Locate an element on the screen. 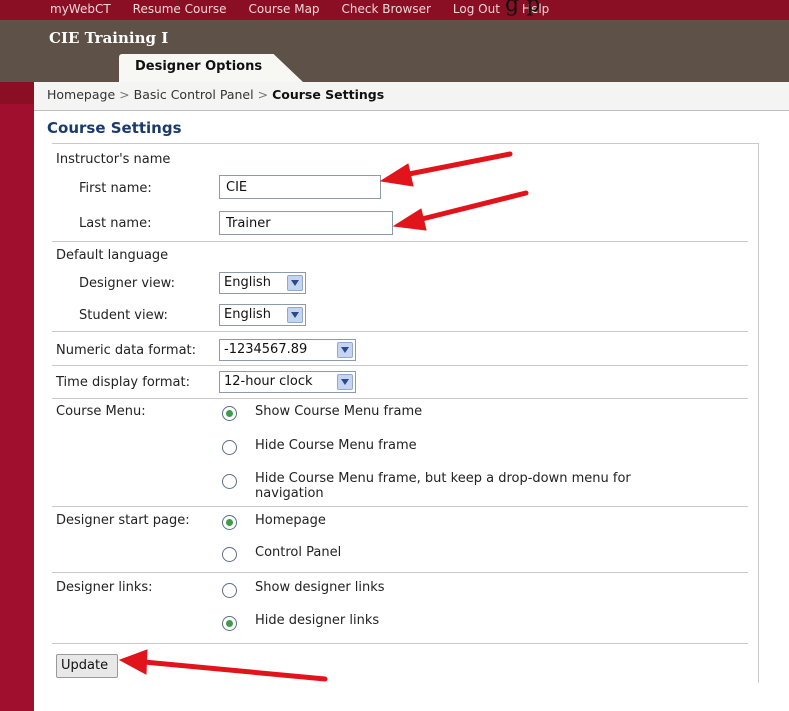 The width and height of the screenshot is (789, 711). instructor-name-heading: Instructor's name is located at coordinates (113, 159).